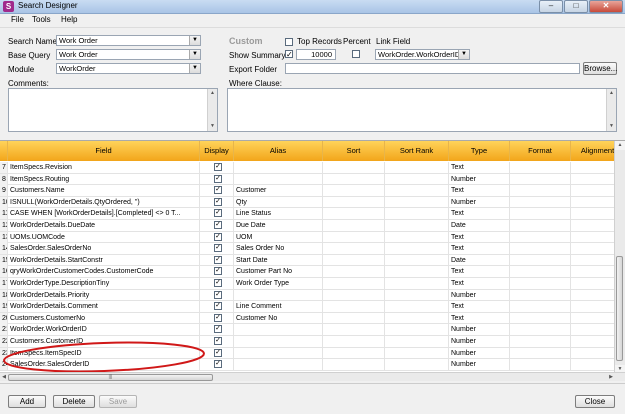 The width and height of the screenshot is (625, 414). Describe the element at coordinates (278, 318) in the screenshot. I see `alias-cell: Customer No` at that location.